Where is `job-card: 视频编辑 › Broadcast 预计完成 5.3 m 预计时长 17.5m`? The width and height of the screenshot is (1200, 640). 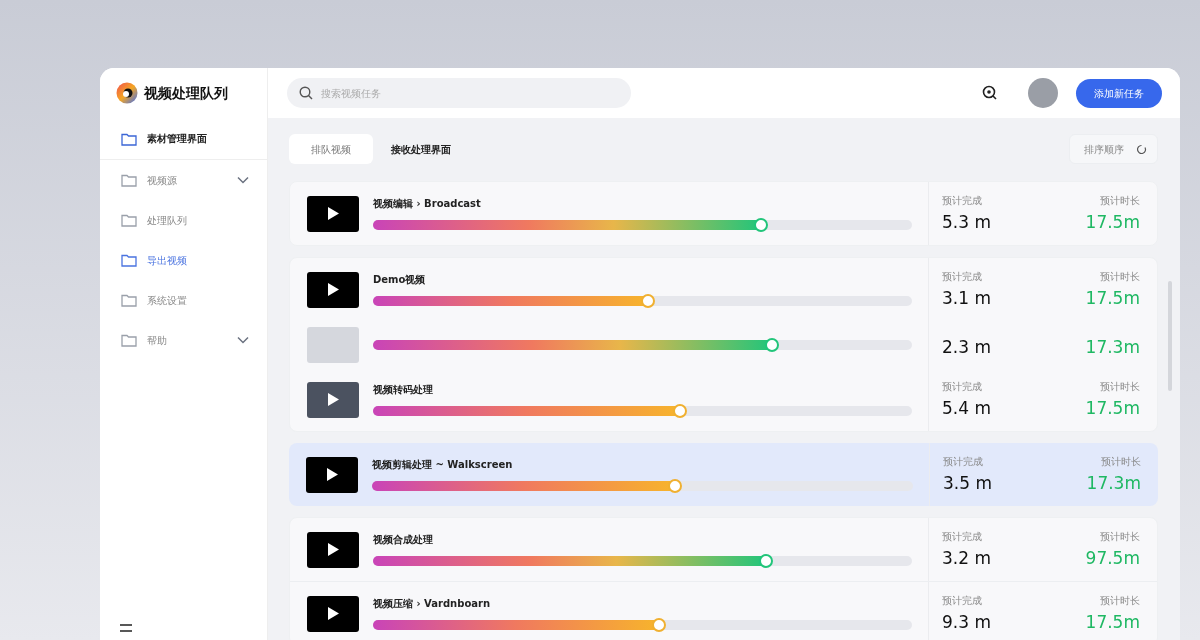
job-card: 视频编辑 › Broadcast 预计完成 5.3 m 预计时长 17.5m is located at coordinates (723, 213).